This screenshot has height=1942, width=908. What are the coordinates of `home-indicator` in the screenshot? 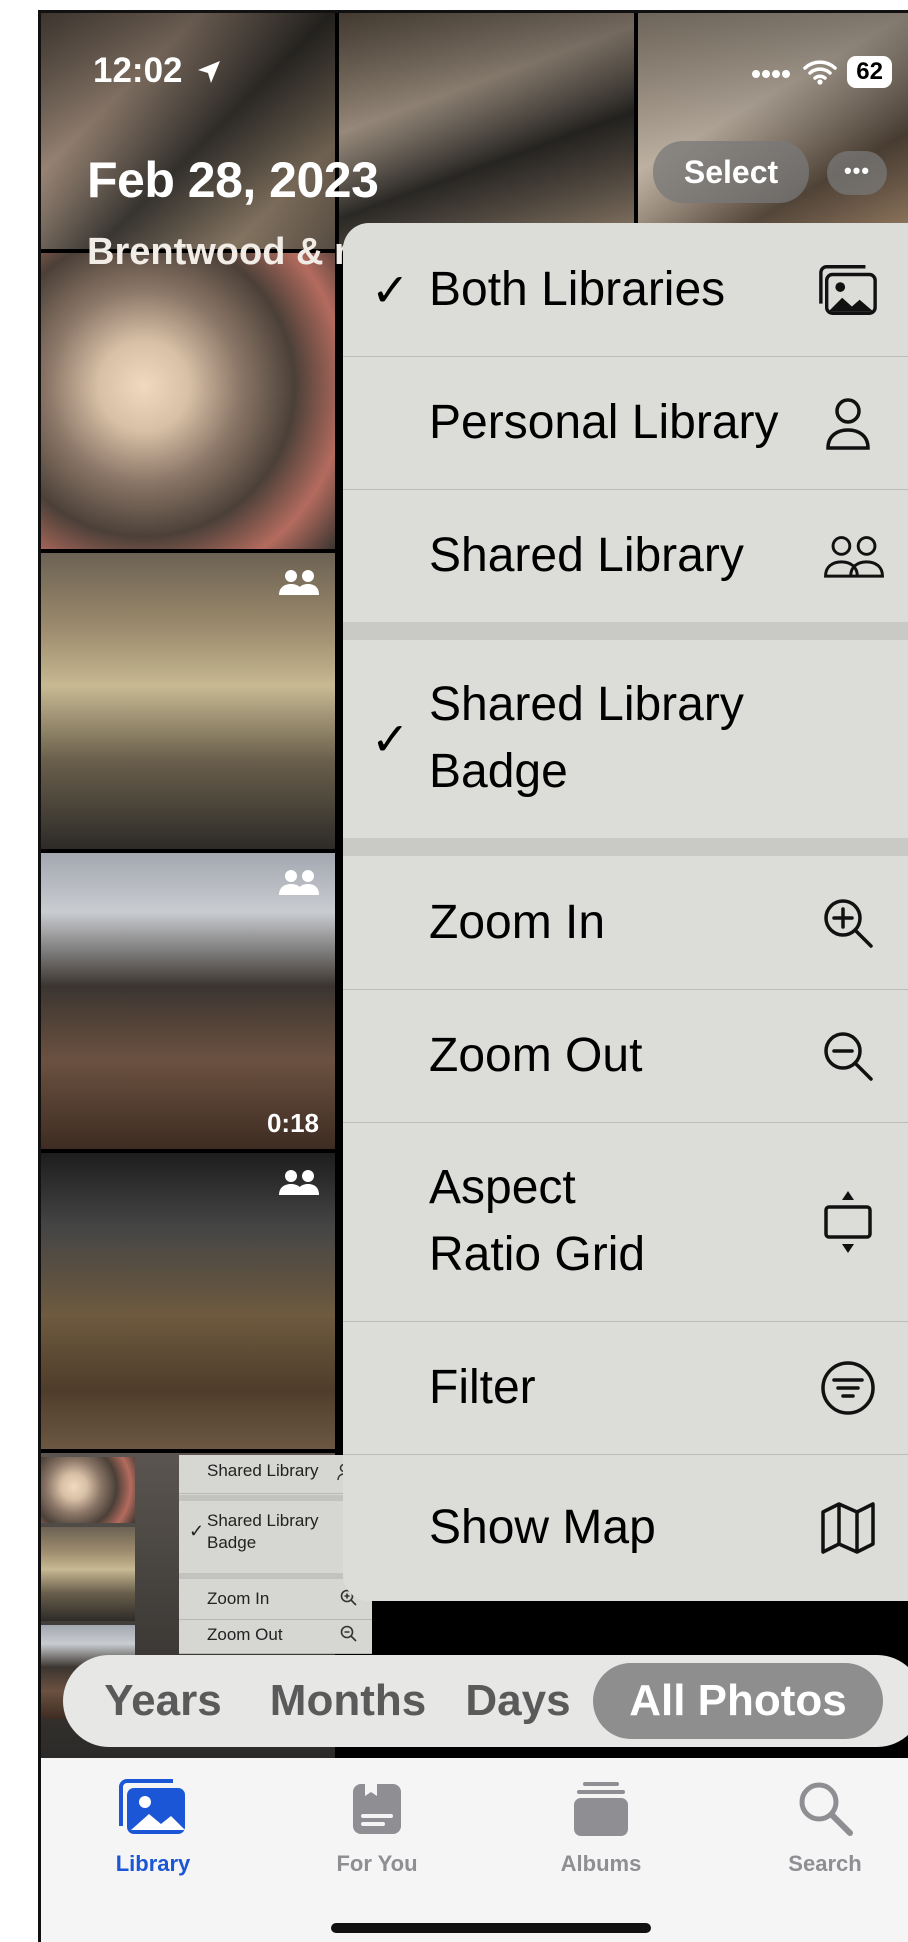 It's located at (491, 1928).